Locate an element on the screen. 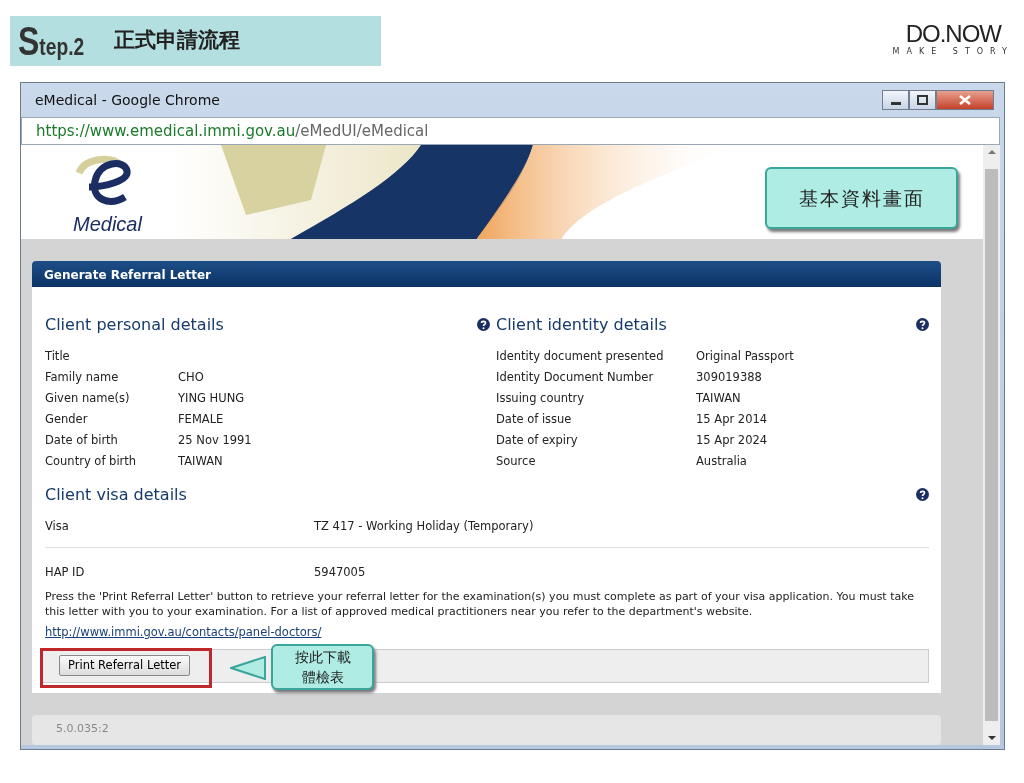 This screenshot has height=783, width=1024. version-text: 5.0.035:2 is located at coordinates (486, 730).